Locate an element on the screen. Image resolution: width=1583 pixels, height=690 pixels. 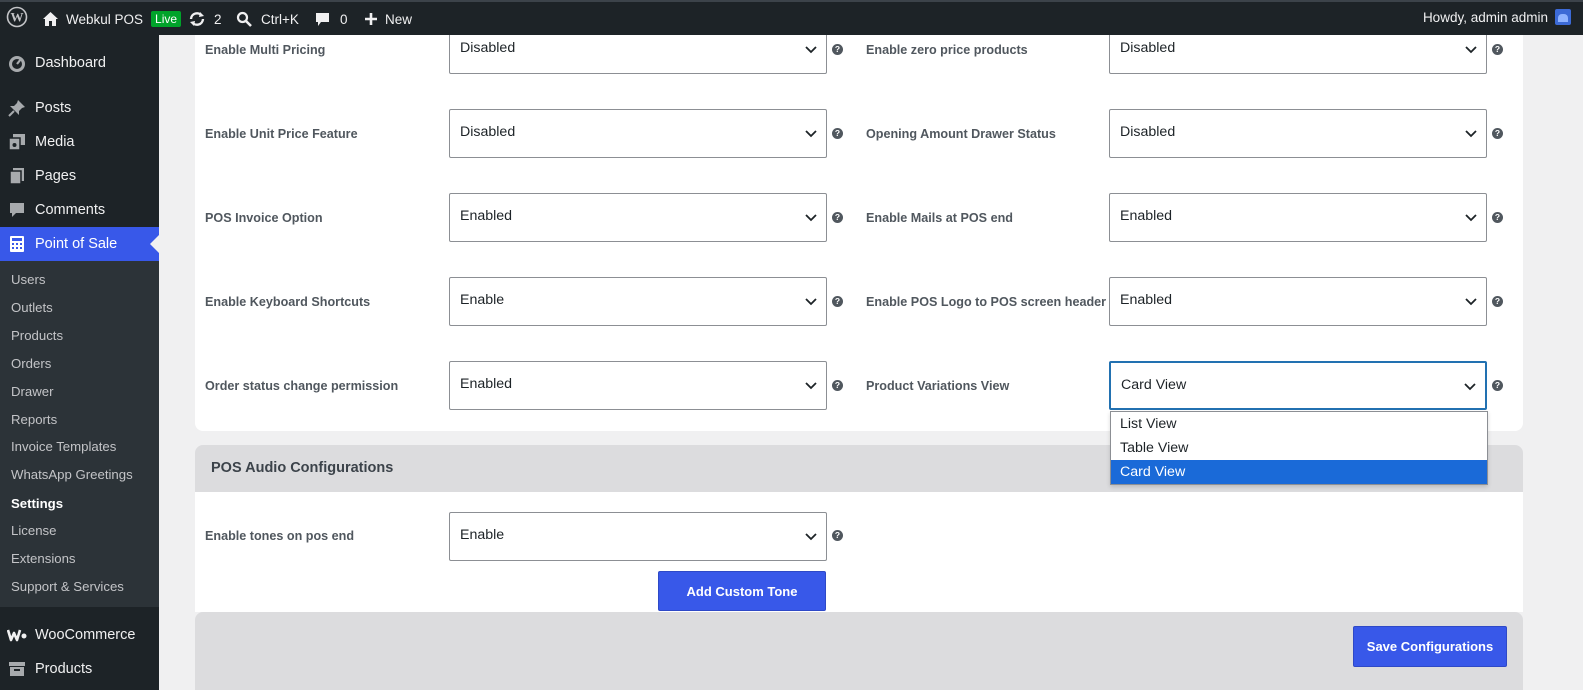
drawer-status-select: Disabled is located at coordinates (1298, 133).